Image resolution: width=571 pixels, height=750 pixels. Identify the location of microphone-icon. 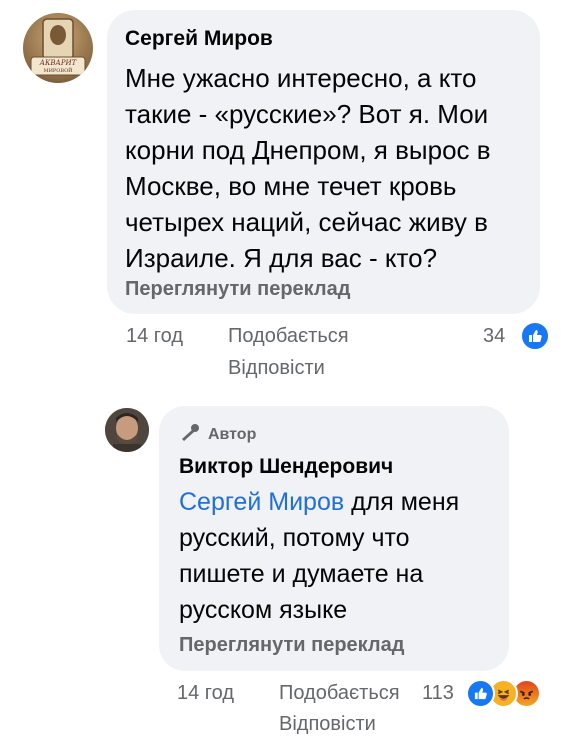
(190, 434).